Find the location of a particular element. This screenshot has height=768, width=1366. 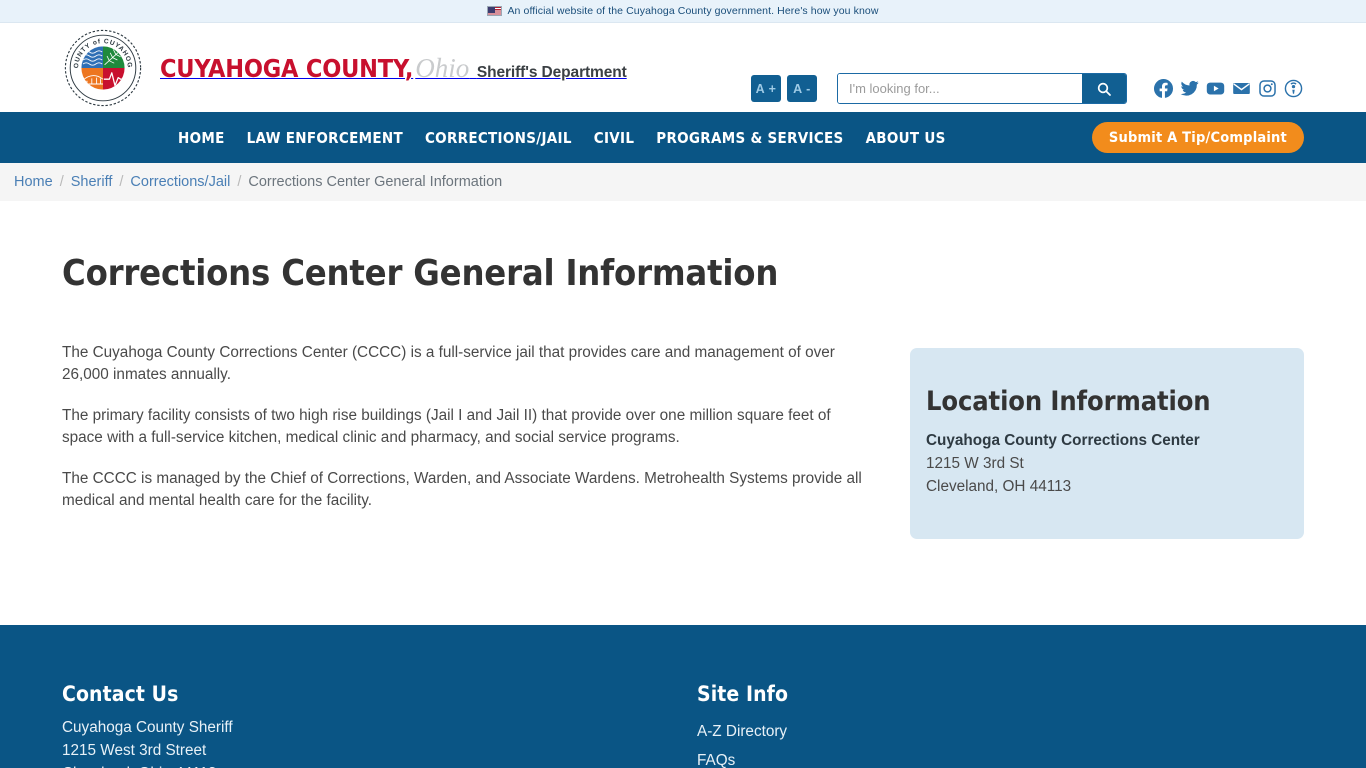

breadcrumb-item-sheriff: Sheriff is located at coordinates (92, 182).